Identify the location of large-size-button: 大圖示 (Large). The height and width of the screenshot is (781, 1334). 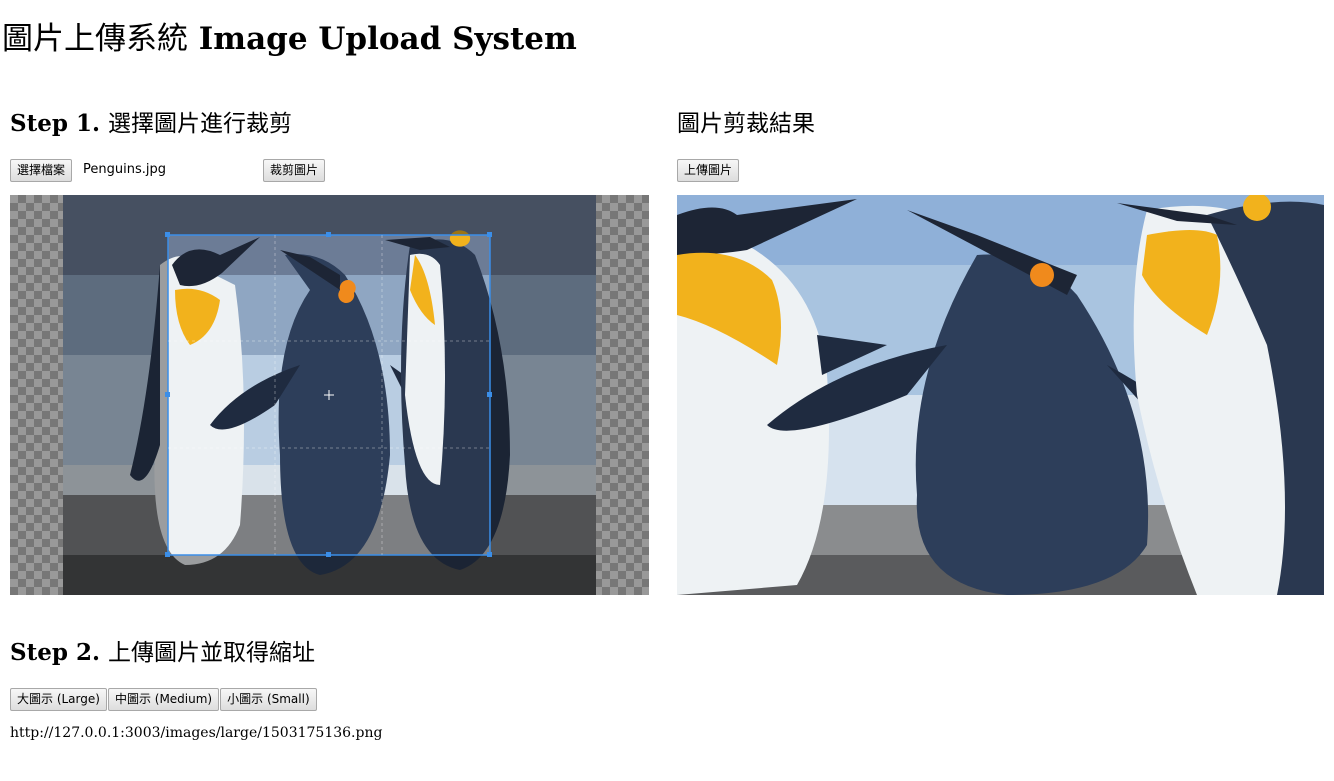
(58, 699).